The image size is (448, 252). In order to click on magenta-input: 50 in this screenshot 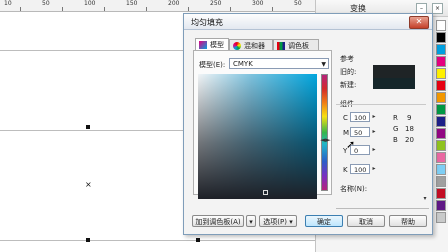, I will do `click(360, 132)`.